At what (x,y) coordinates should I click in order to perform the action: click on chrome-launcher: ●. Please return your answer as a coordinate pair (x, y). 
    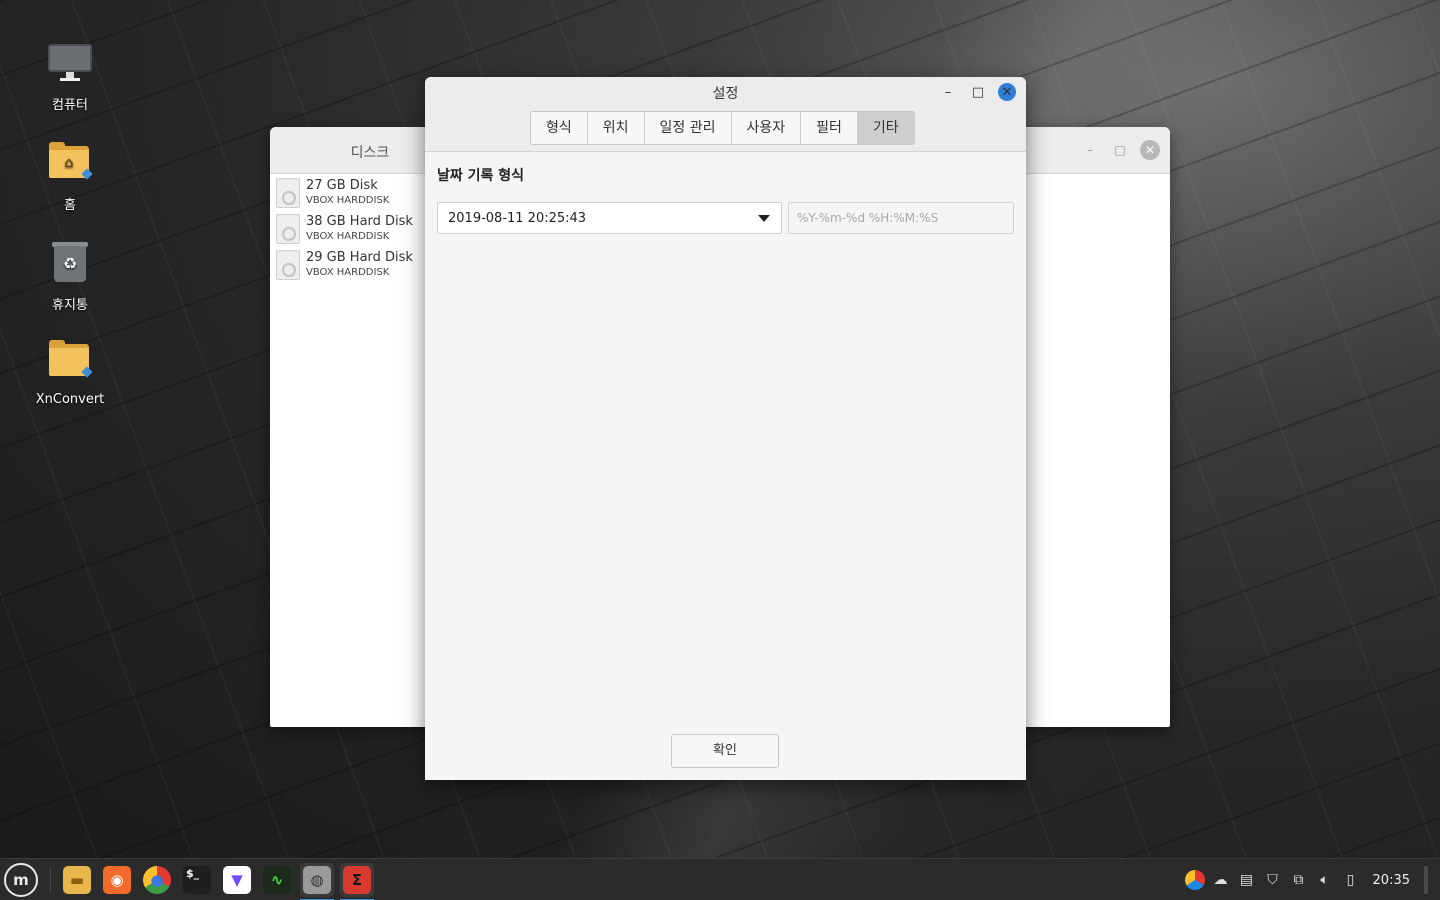
    Looking at the image, I should click on (157, 880).